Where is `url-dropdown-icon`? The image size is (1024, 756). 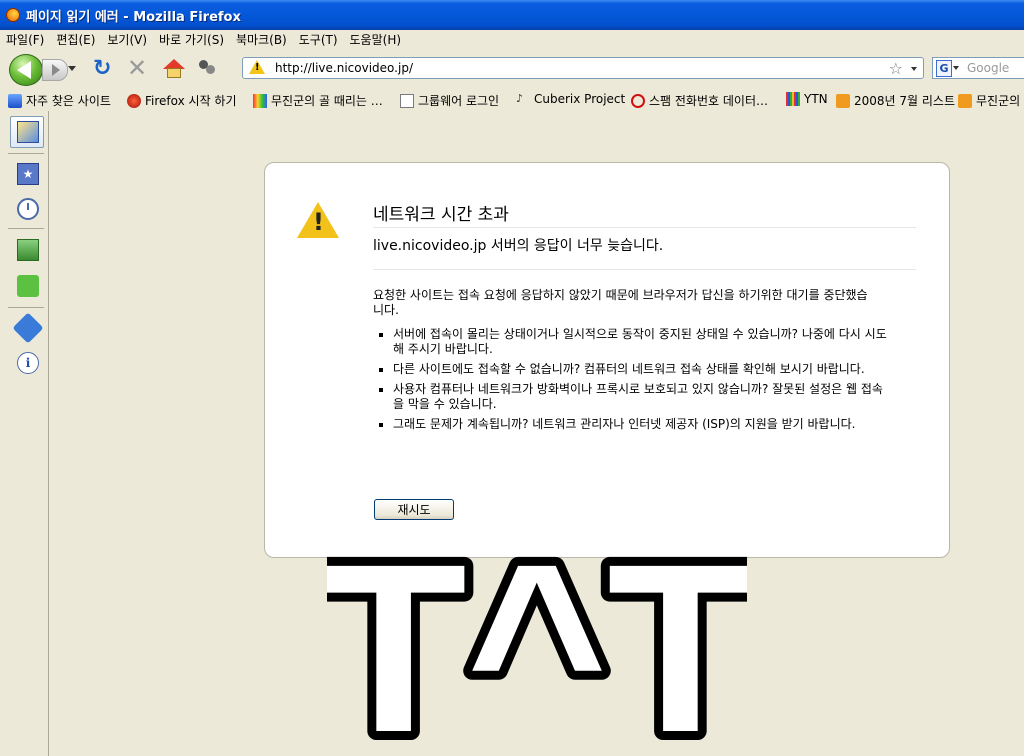
url-dropdown-icon is located at coordinates (914, 69).